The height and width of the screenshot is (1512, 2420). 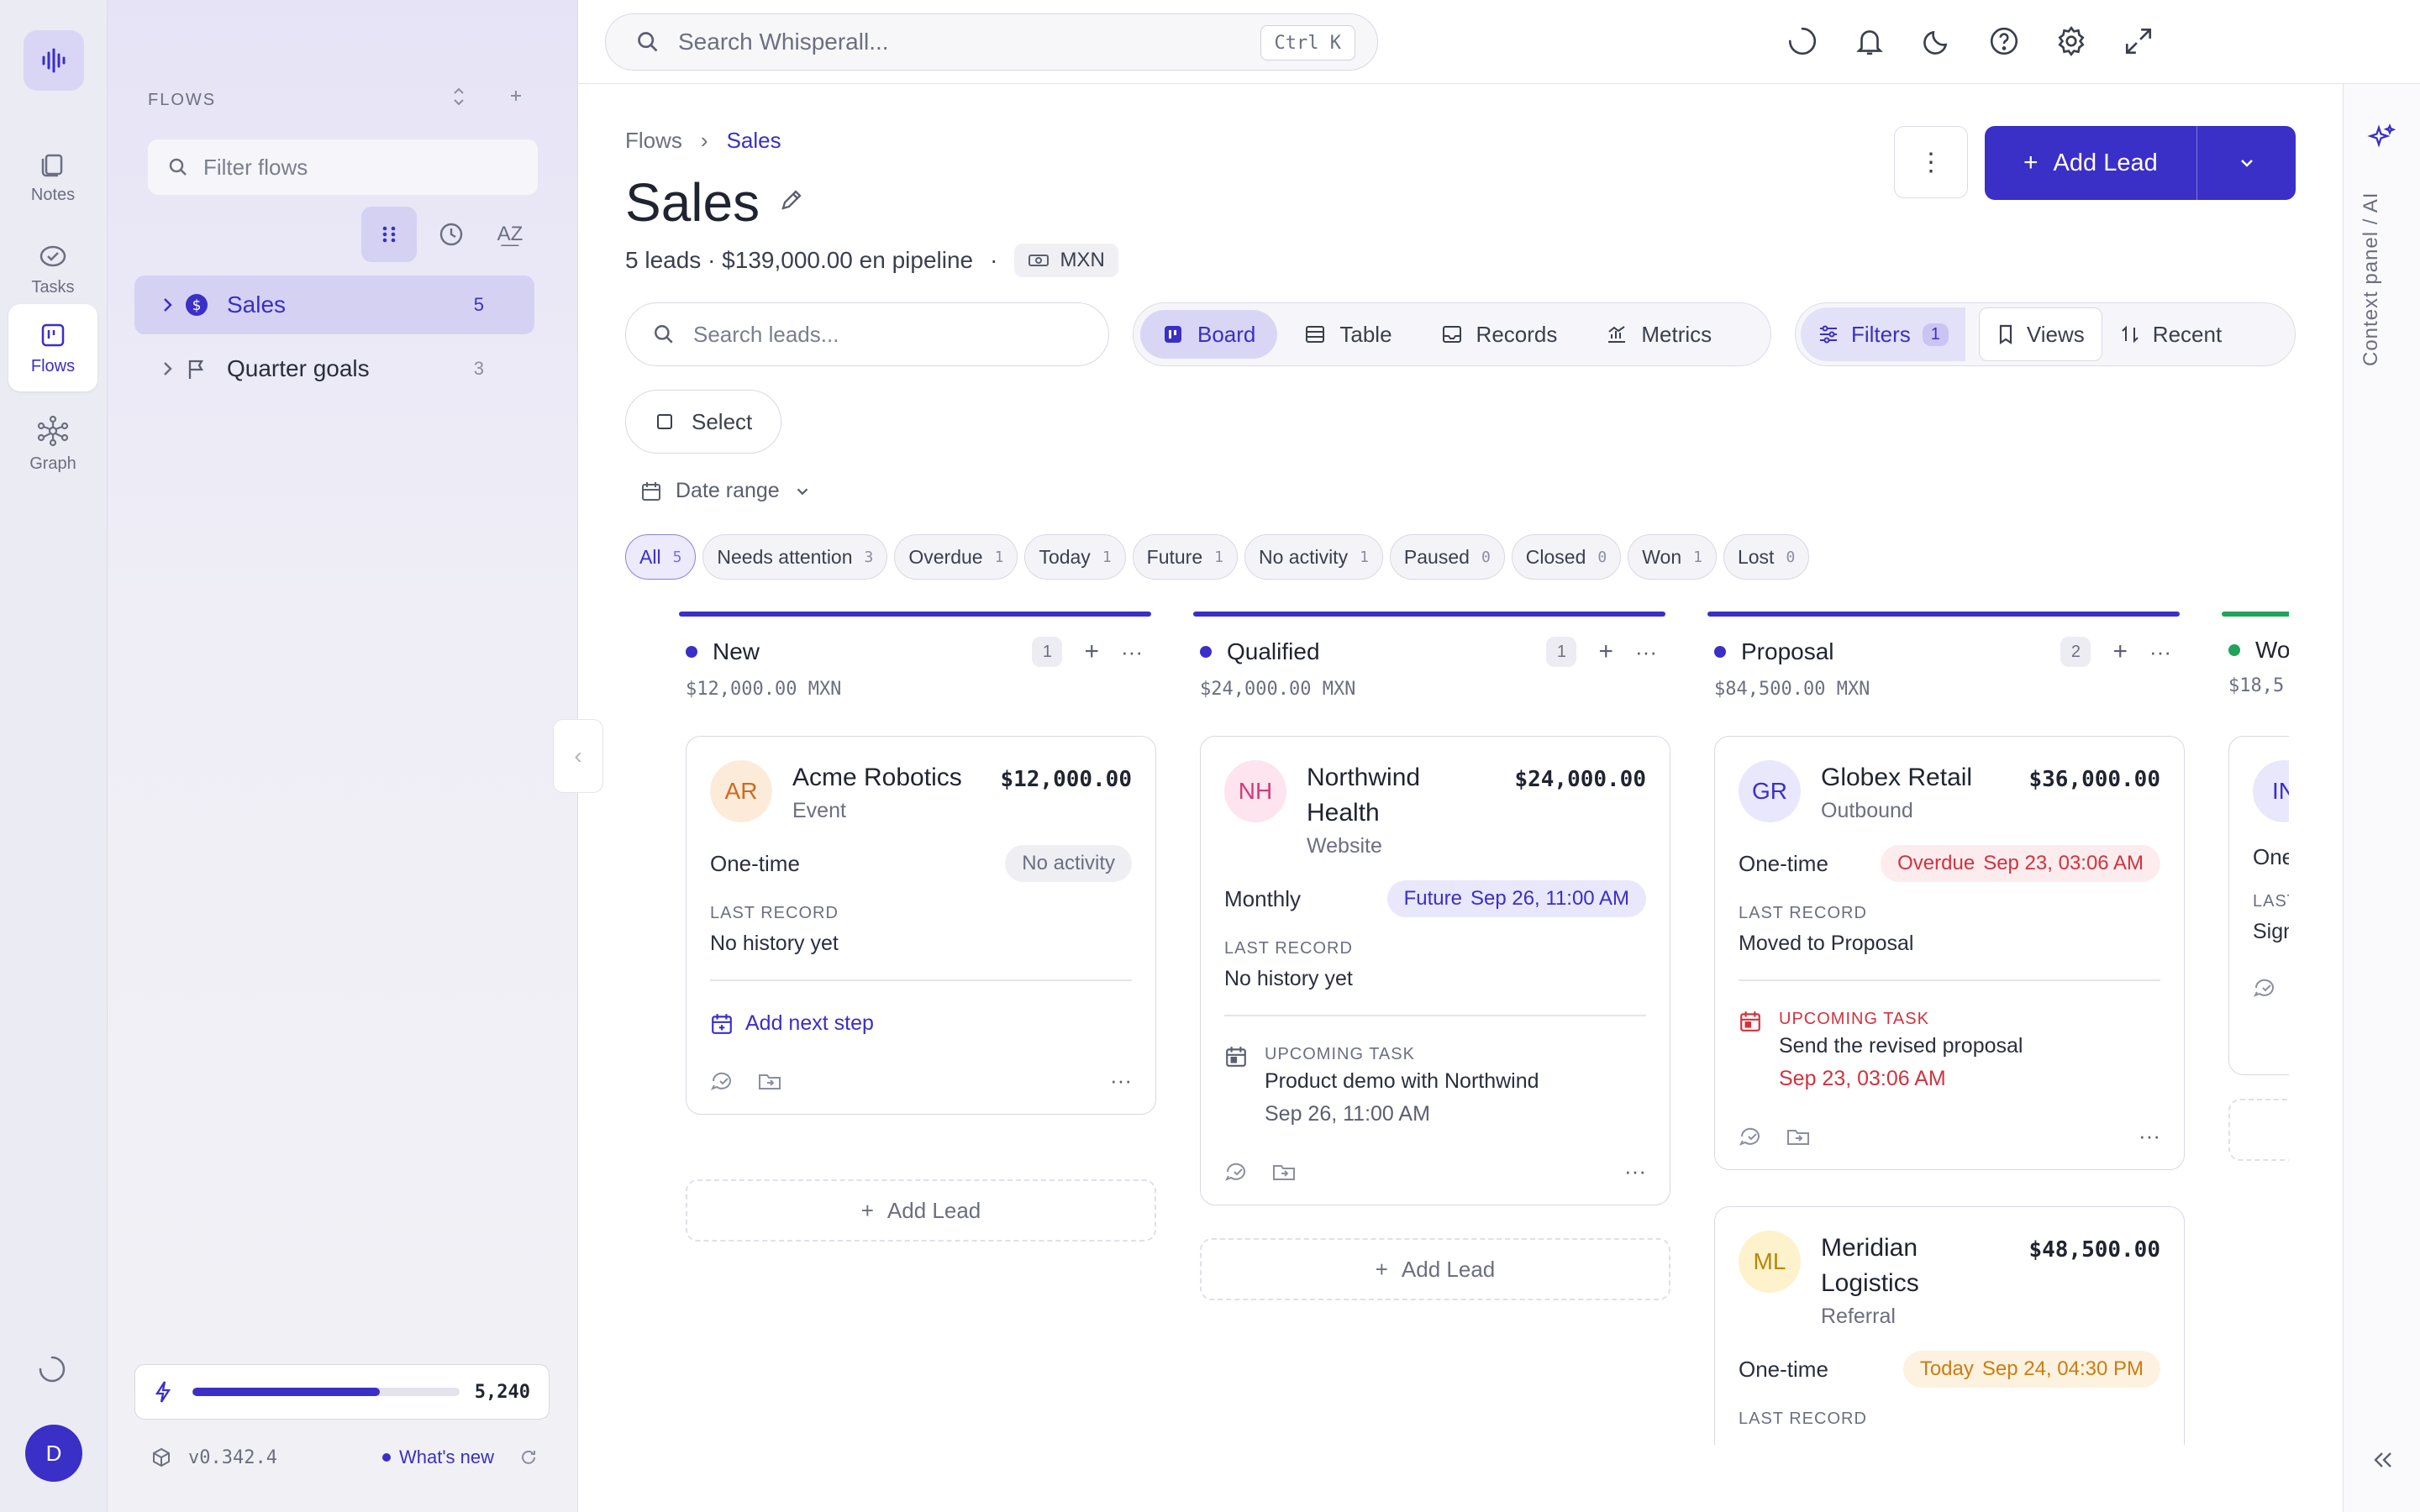 I want to click on global-search-input: Search Whisperall... Ctrl K, so click(x=992, y=42).